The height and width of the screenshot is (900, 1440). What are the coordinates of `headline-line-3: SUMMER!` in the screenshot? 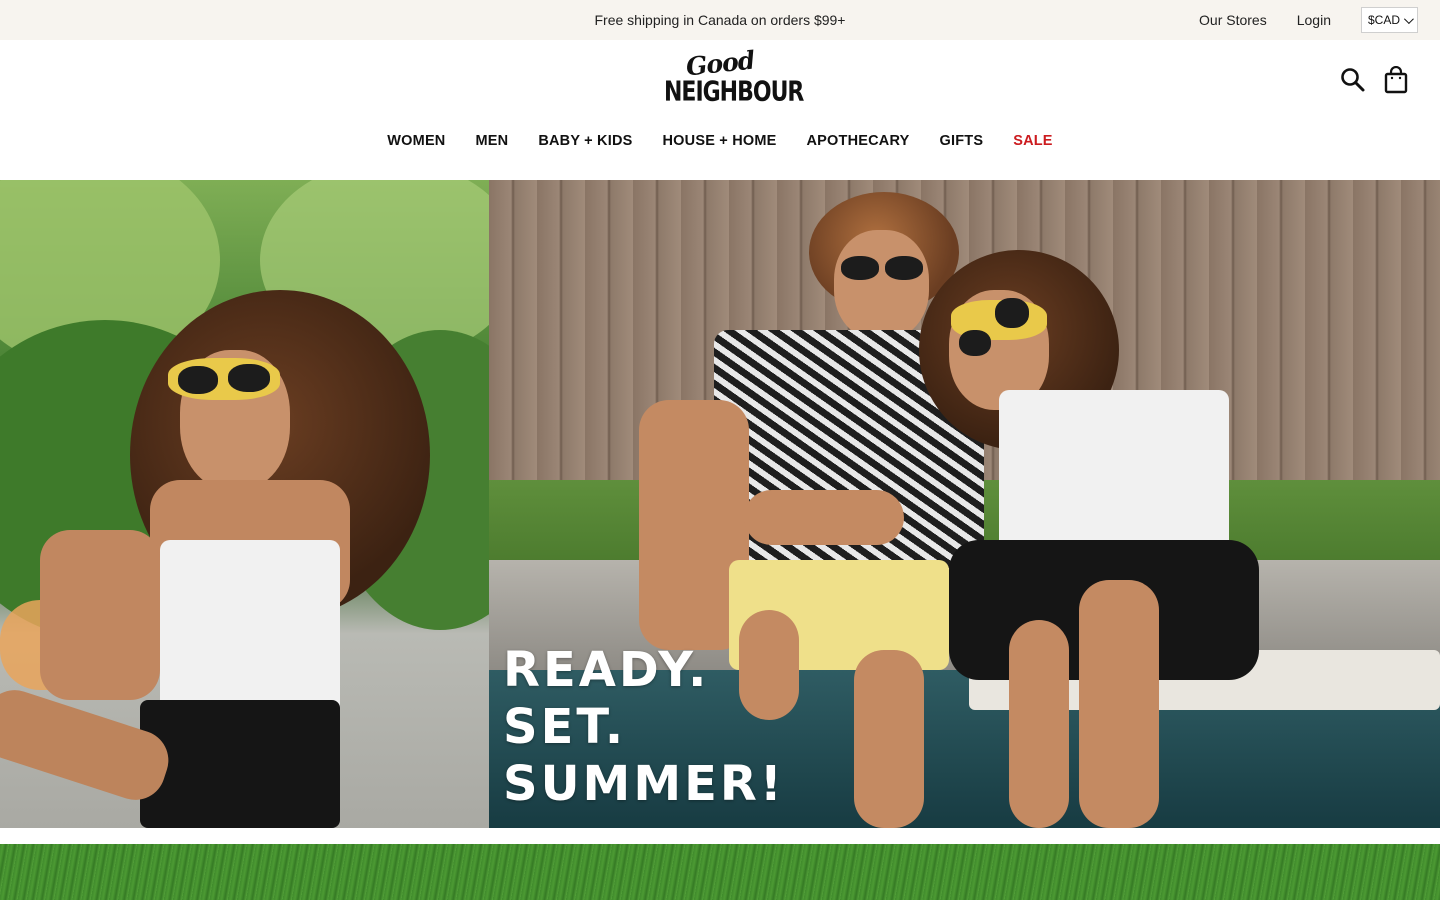 It's located at (644, 784).